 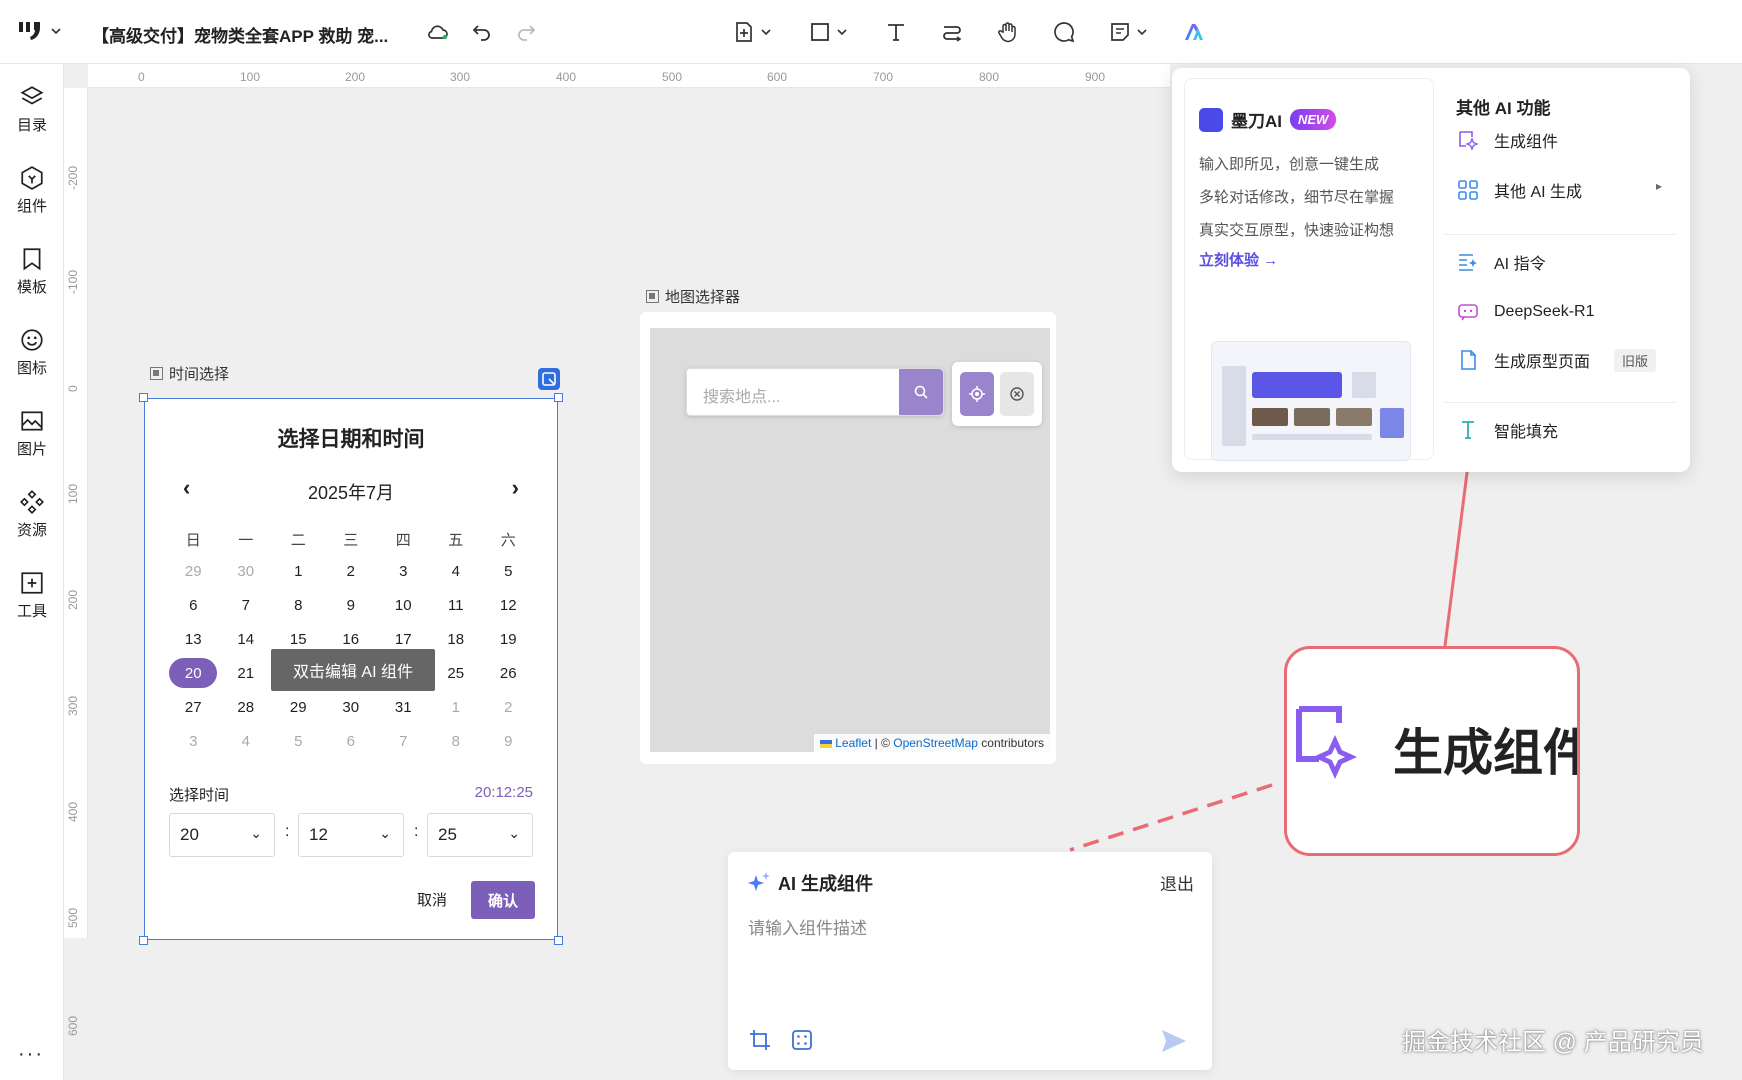 I want to click on calendar-day: 28, so click(x=246, y=707).